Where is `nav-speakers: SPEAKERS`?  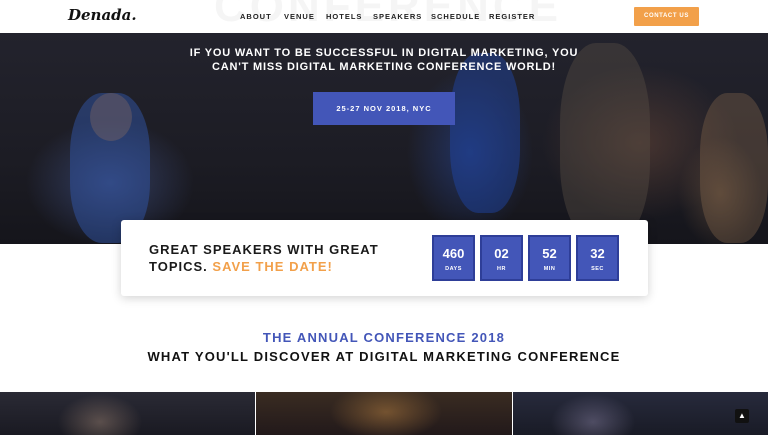 nav-speakers: SPEAKERS is located at coordinates (397, 16).